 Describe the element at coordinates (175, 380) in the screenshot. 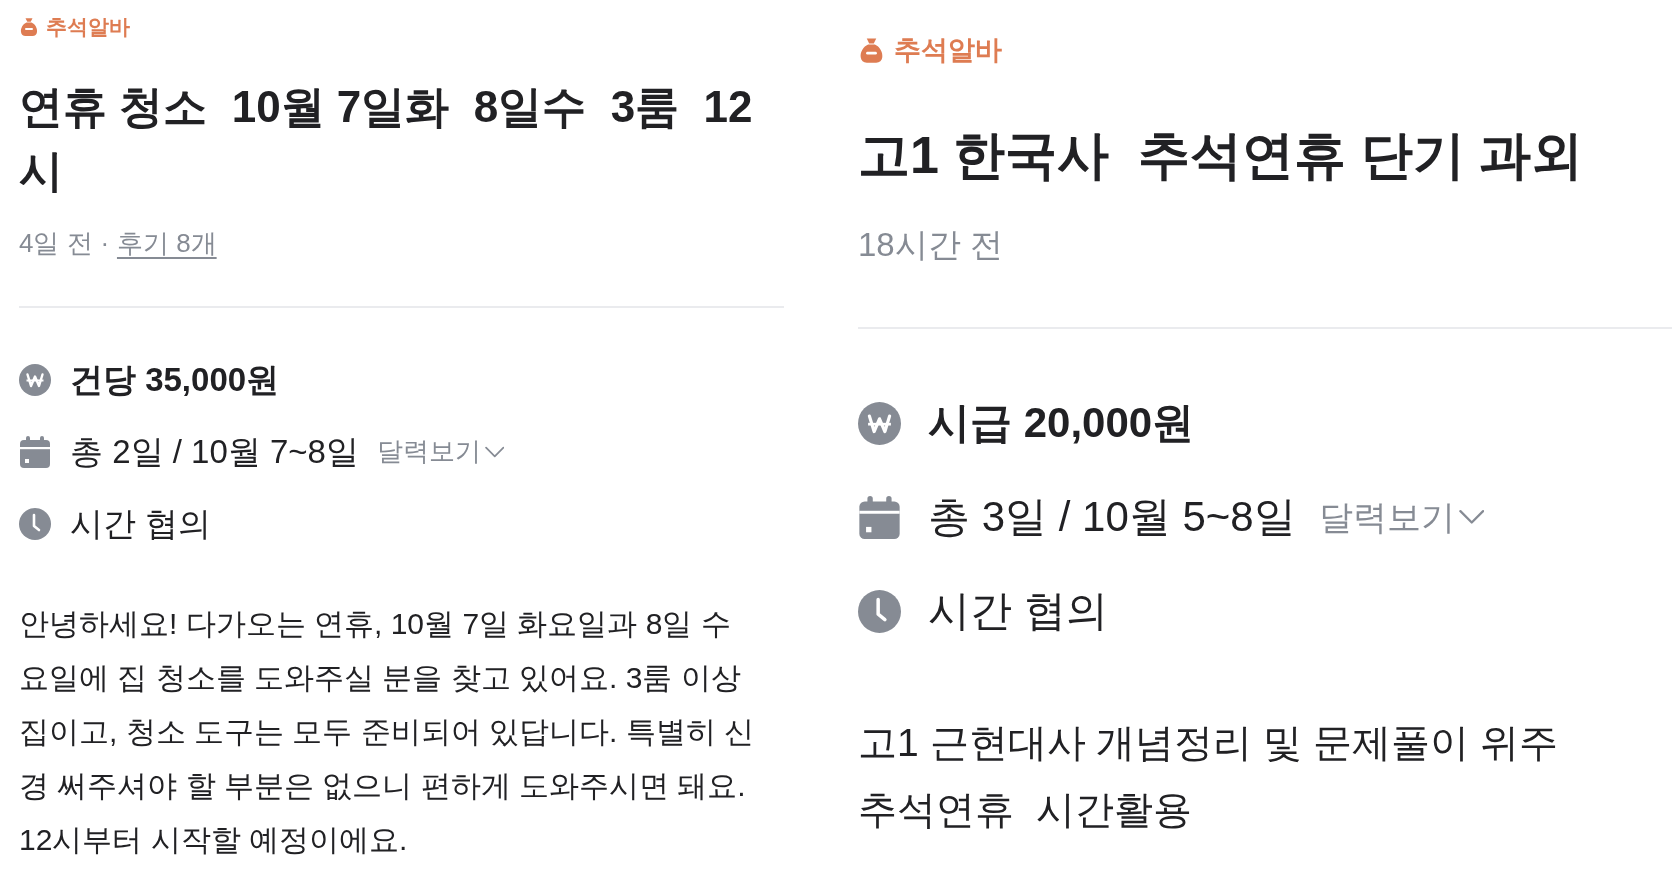

I see `pay-text: 건당 35,000원` at that location.